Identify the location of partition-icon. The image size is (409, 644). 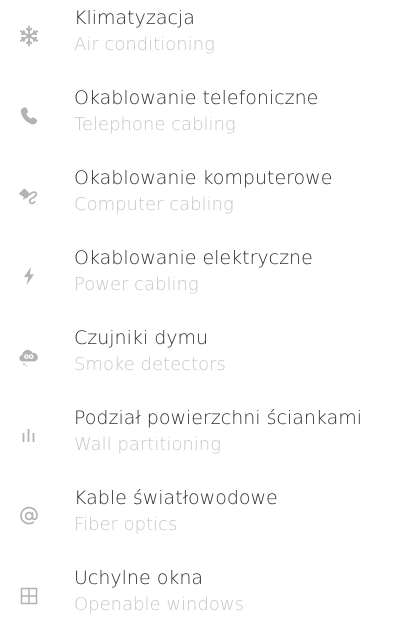
(29, 436).